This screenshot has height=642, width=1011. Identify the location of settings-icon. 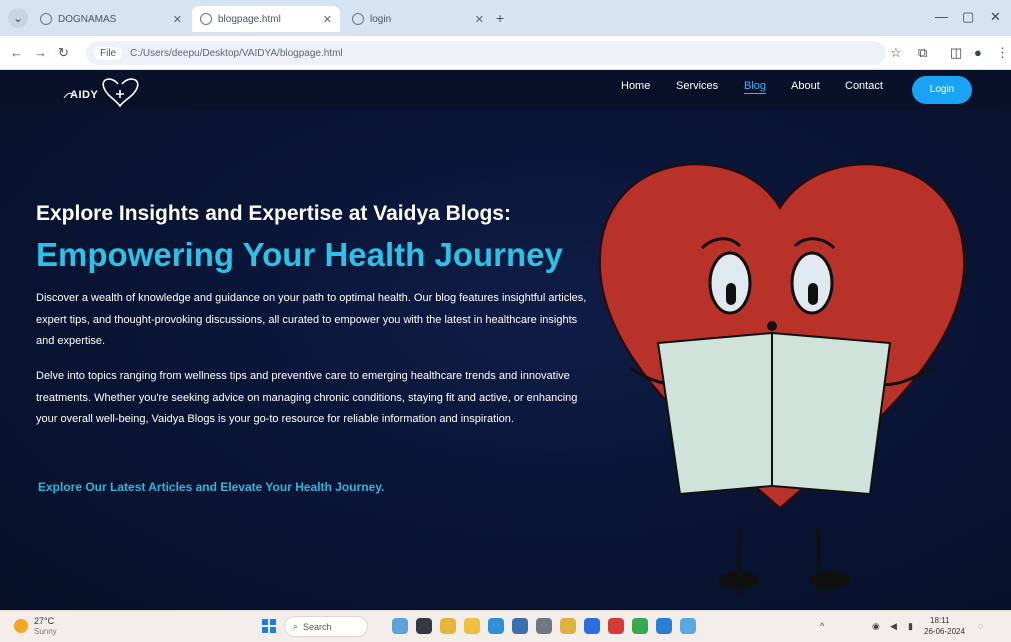
(544, 626).